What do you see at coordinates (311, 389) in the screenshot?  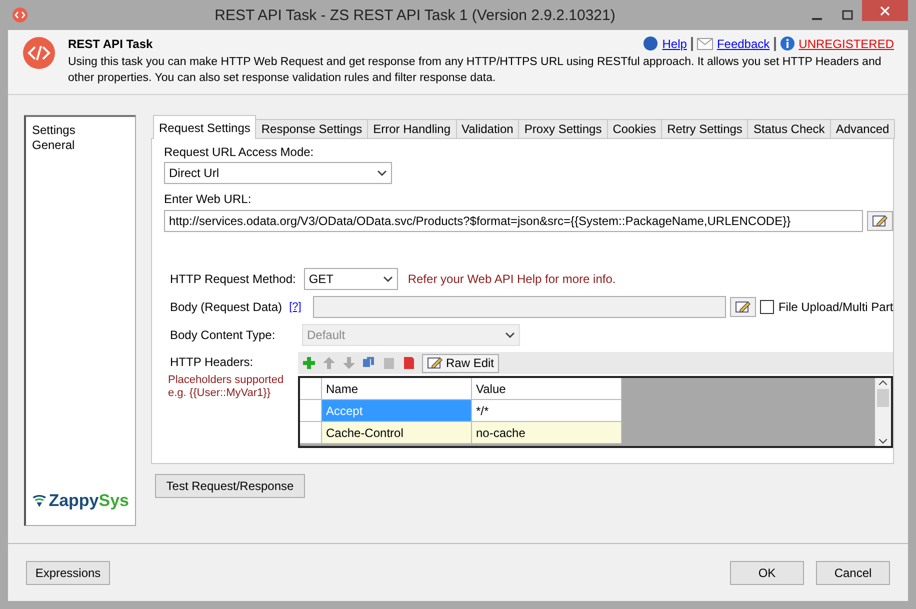 I see `corner-header` at bounding box center [311, 389].